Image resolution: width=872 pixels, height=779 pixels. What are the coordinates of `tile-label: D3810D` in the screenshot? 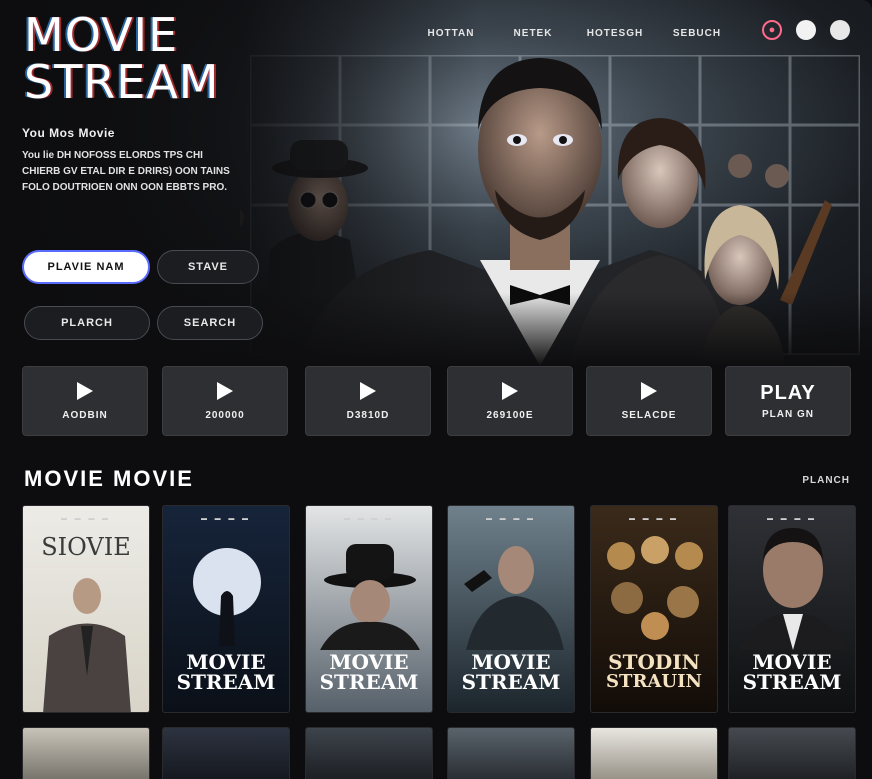 It's located at (368, 415).